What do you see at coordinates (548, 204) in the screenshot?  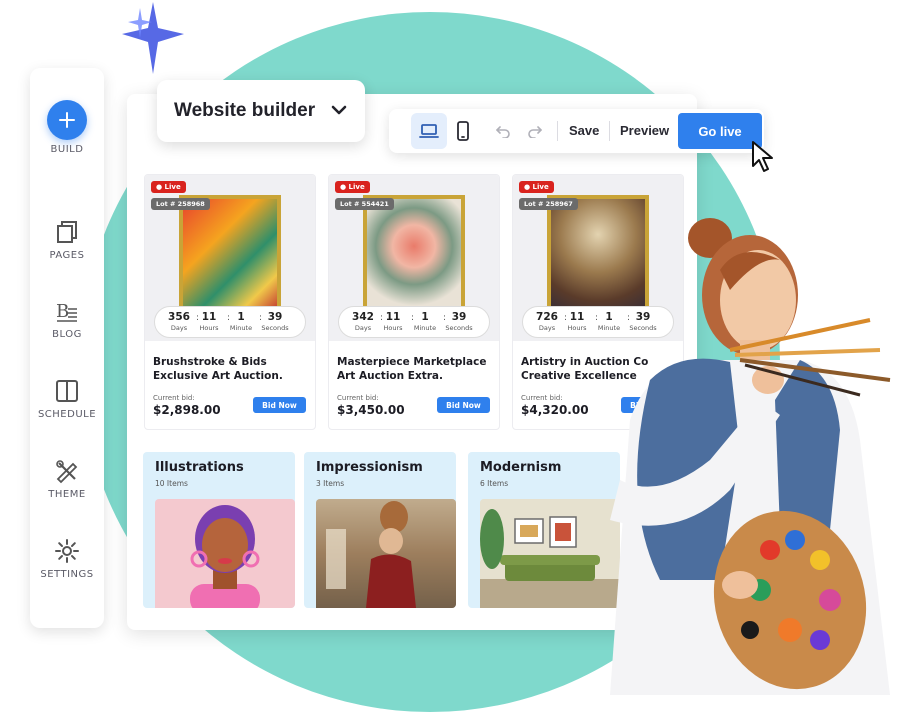 I see `lot-badge: Lot # 258967` at bounding box center [548, 204].